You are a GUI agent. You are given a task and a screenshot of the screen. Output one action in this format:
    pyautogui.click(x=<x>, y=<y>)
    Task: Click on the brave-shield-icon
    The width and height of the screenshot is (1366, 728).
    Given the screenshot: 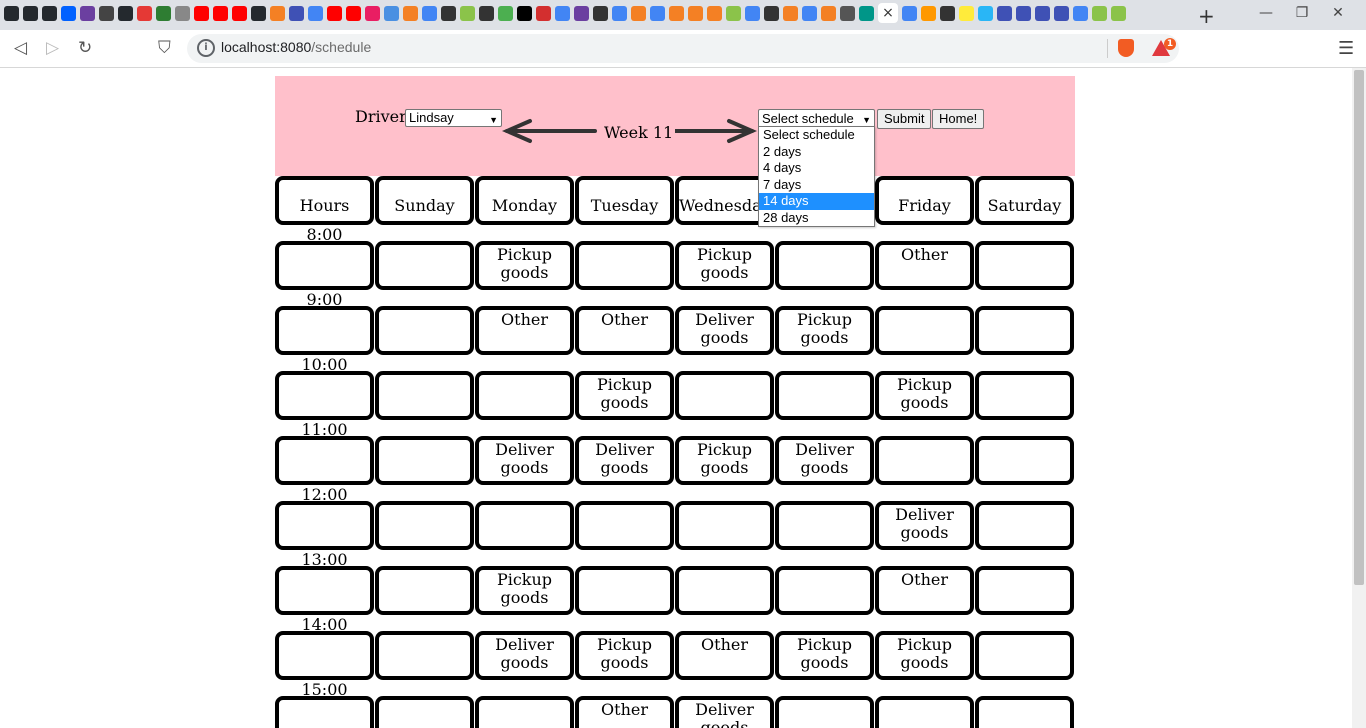 What is the action you would take?
    pyautogui.click(x=1126, y=48)
    